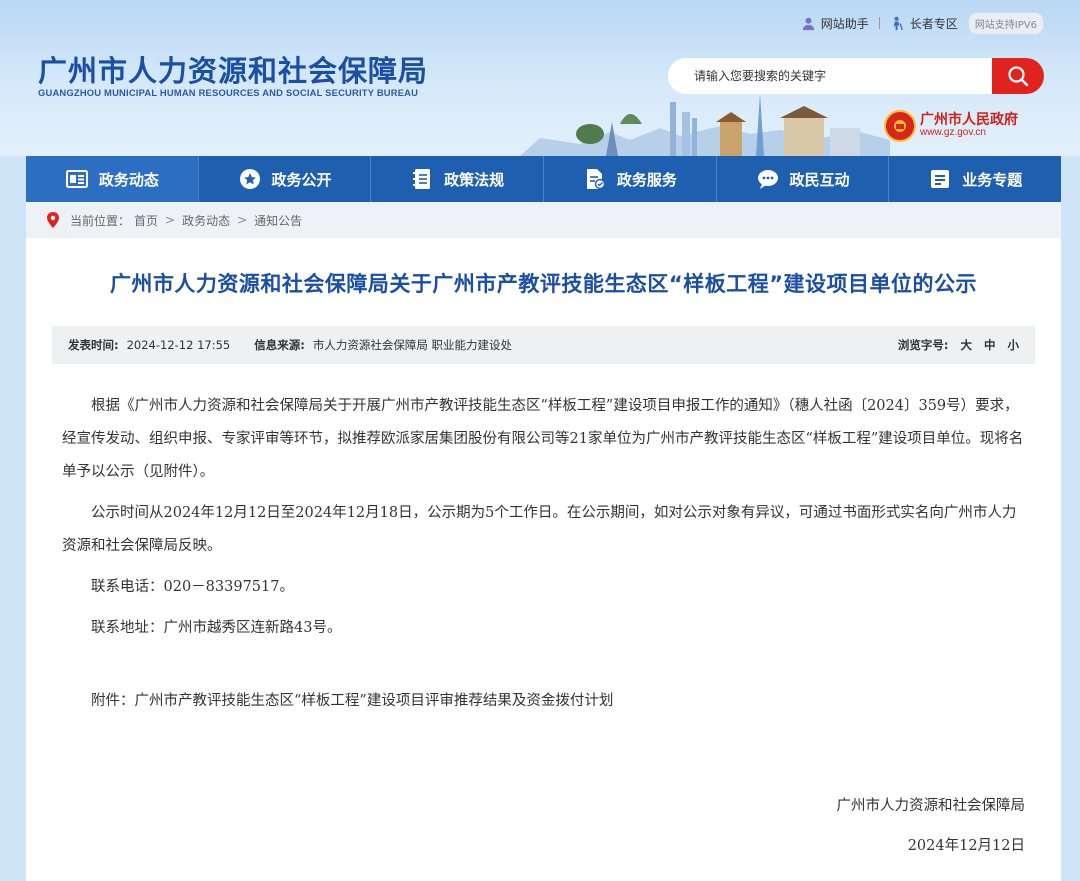 The height and width of the screenshot is (881, 1080). I want to click on nav-item-news: 政务动态, so click(112, 179).